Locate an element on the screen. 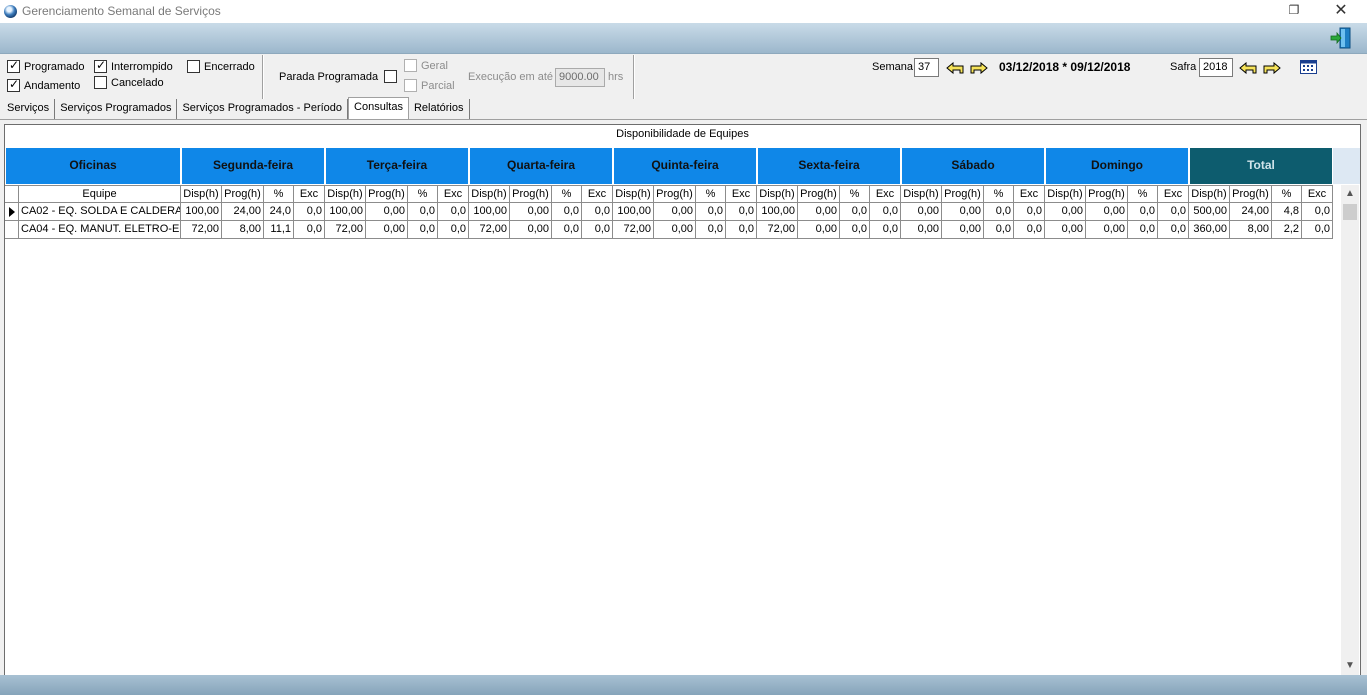  grid-vertical-scrollbar: ▲ ▼ is located at coordinates (1350, 430).